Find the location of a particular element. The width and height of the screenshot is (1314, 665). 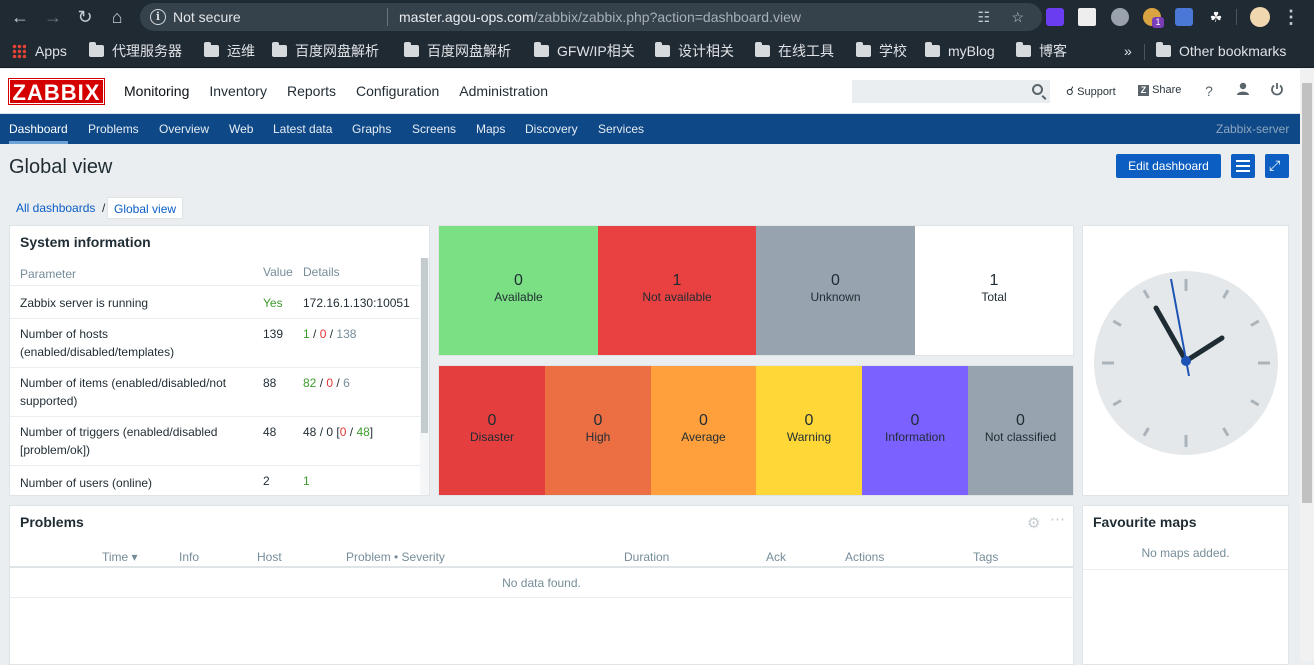

value-cell: 88 is located at coordinates (270, 383).